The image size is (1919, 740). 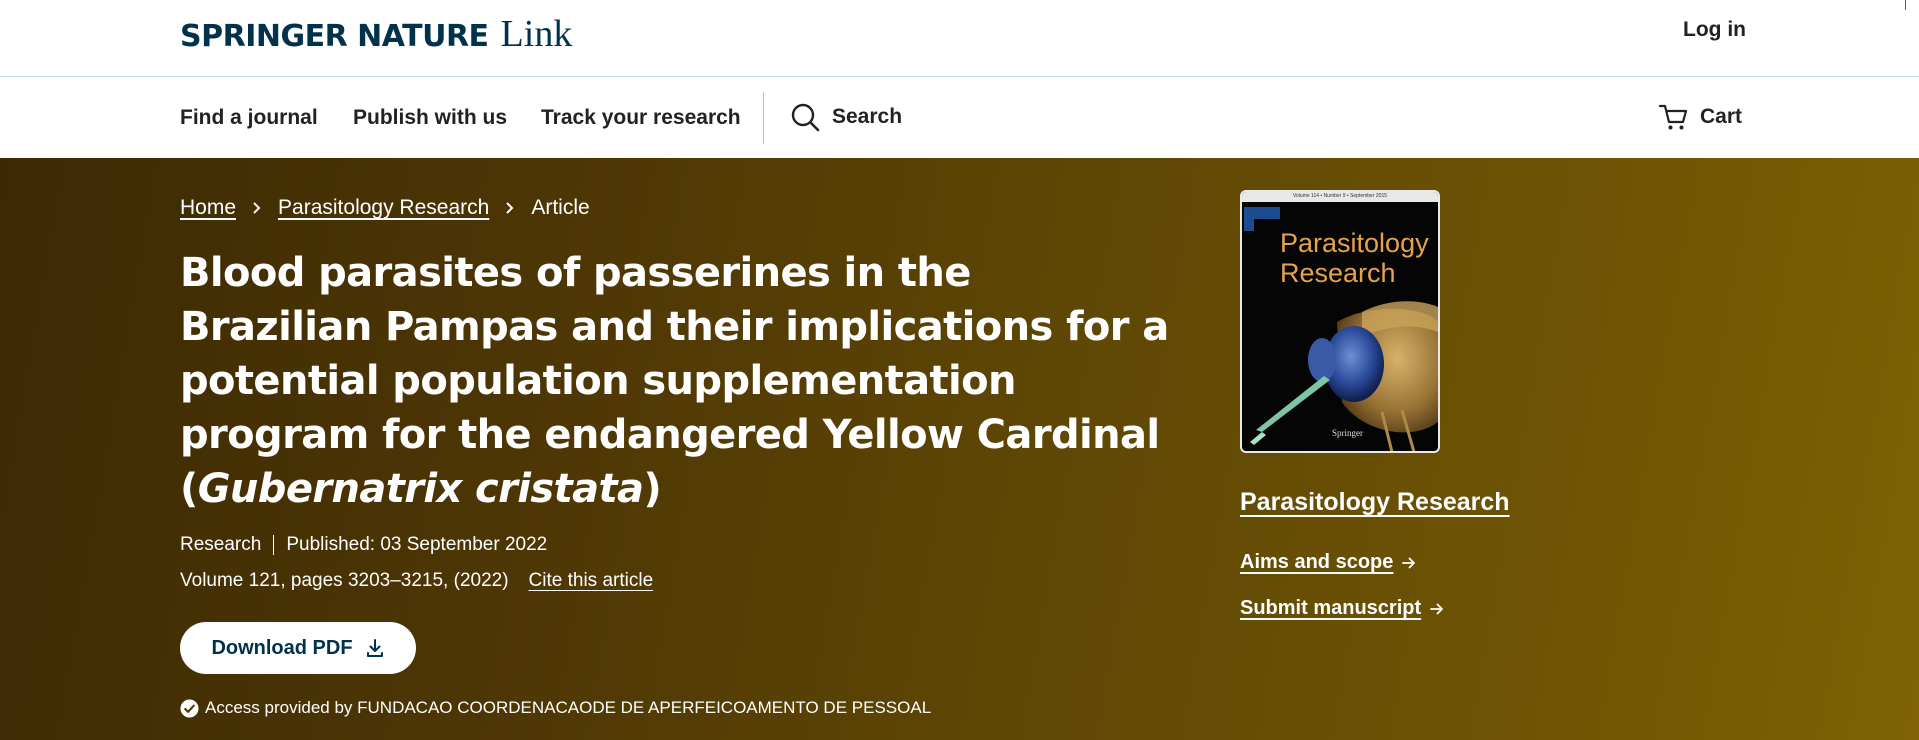 What do you see at coordinates (208, 208) in the screenshot?
I see `breadcrumb-home: Home` at bounding box center [208, 208].